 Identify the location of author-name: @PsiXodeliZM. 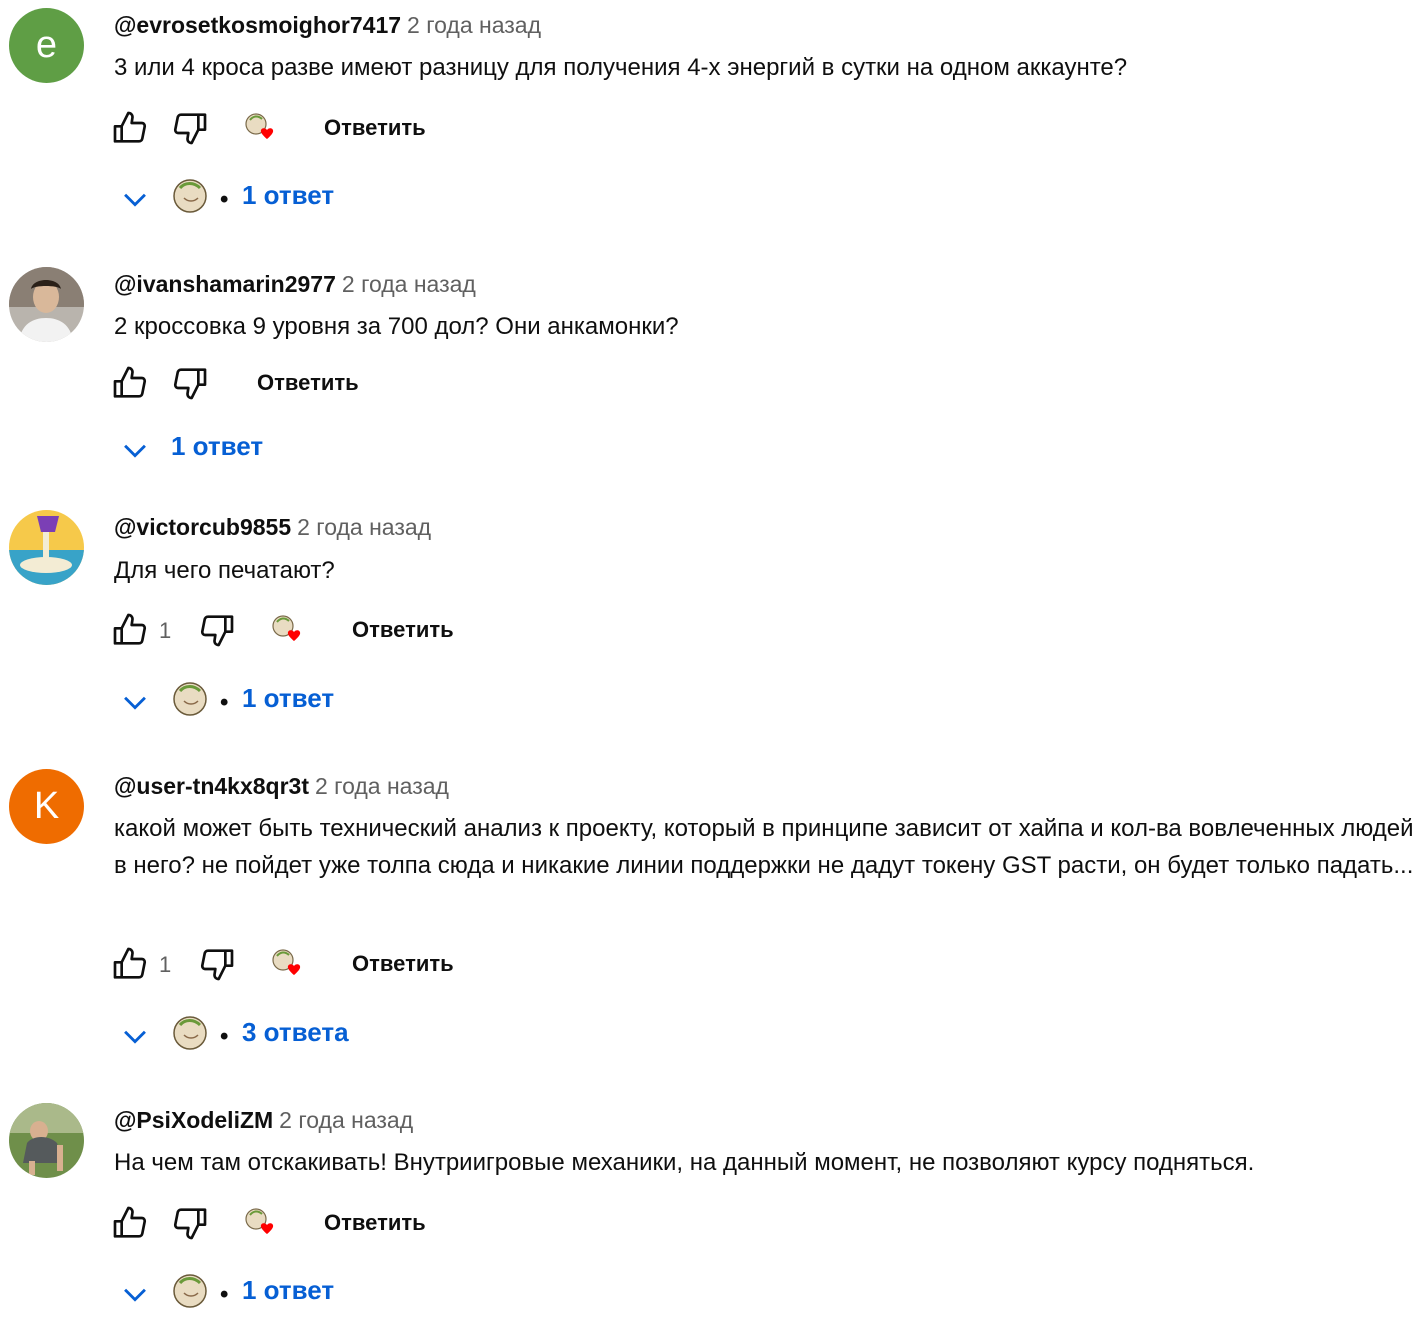
(193, 1120).